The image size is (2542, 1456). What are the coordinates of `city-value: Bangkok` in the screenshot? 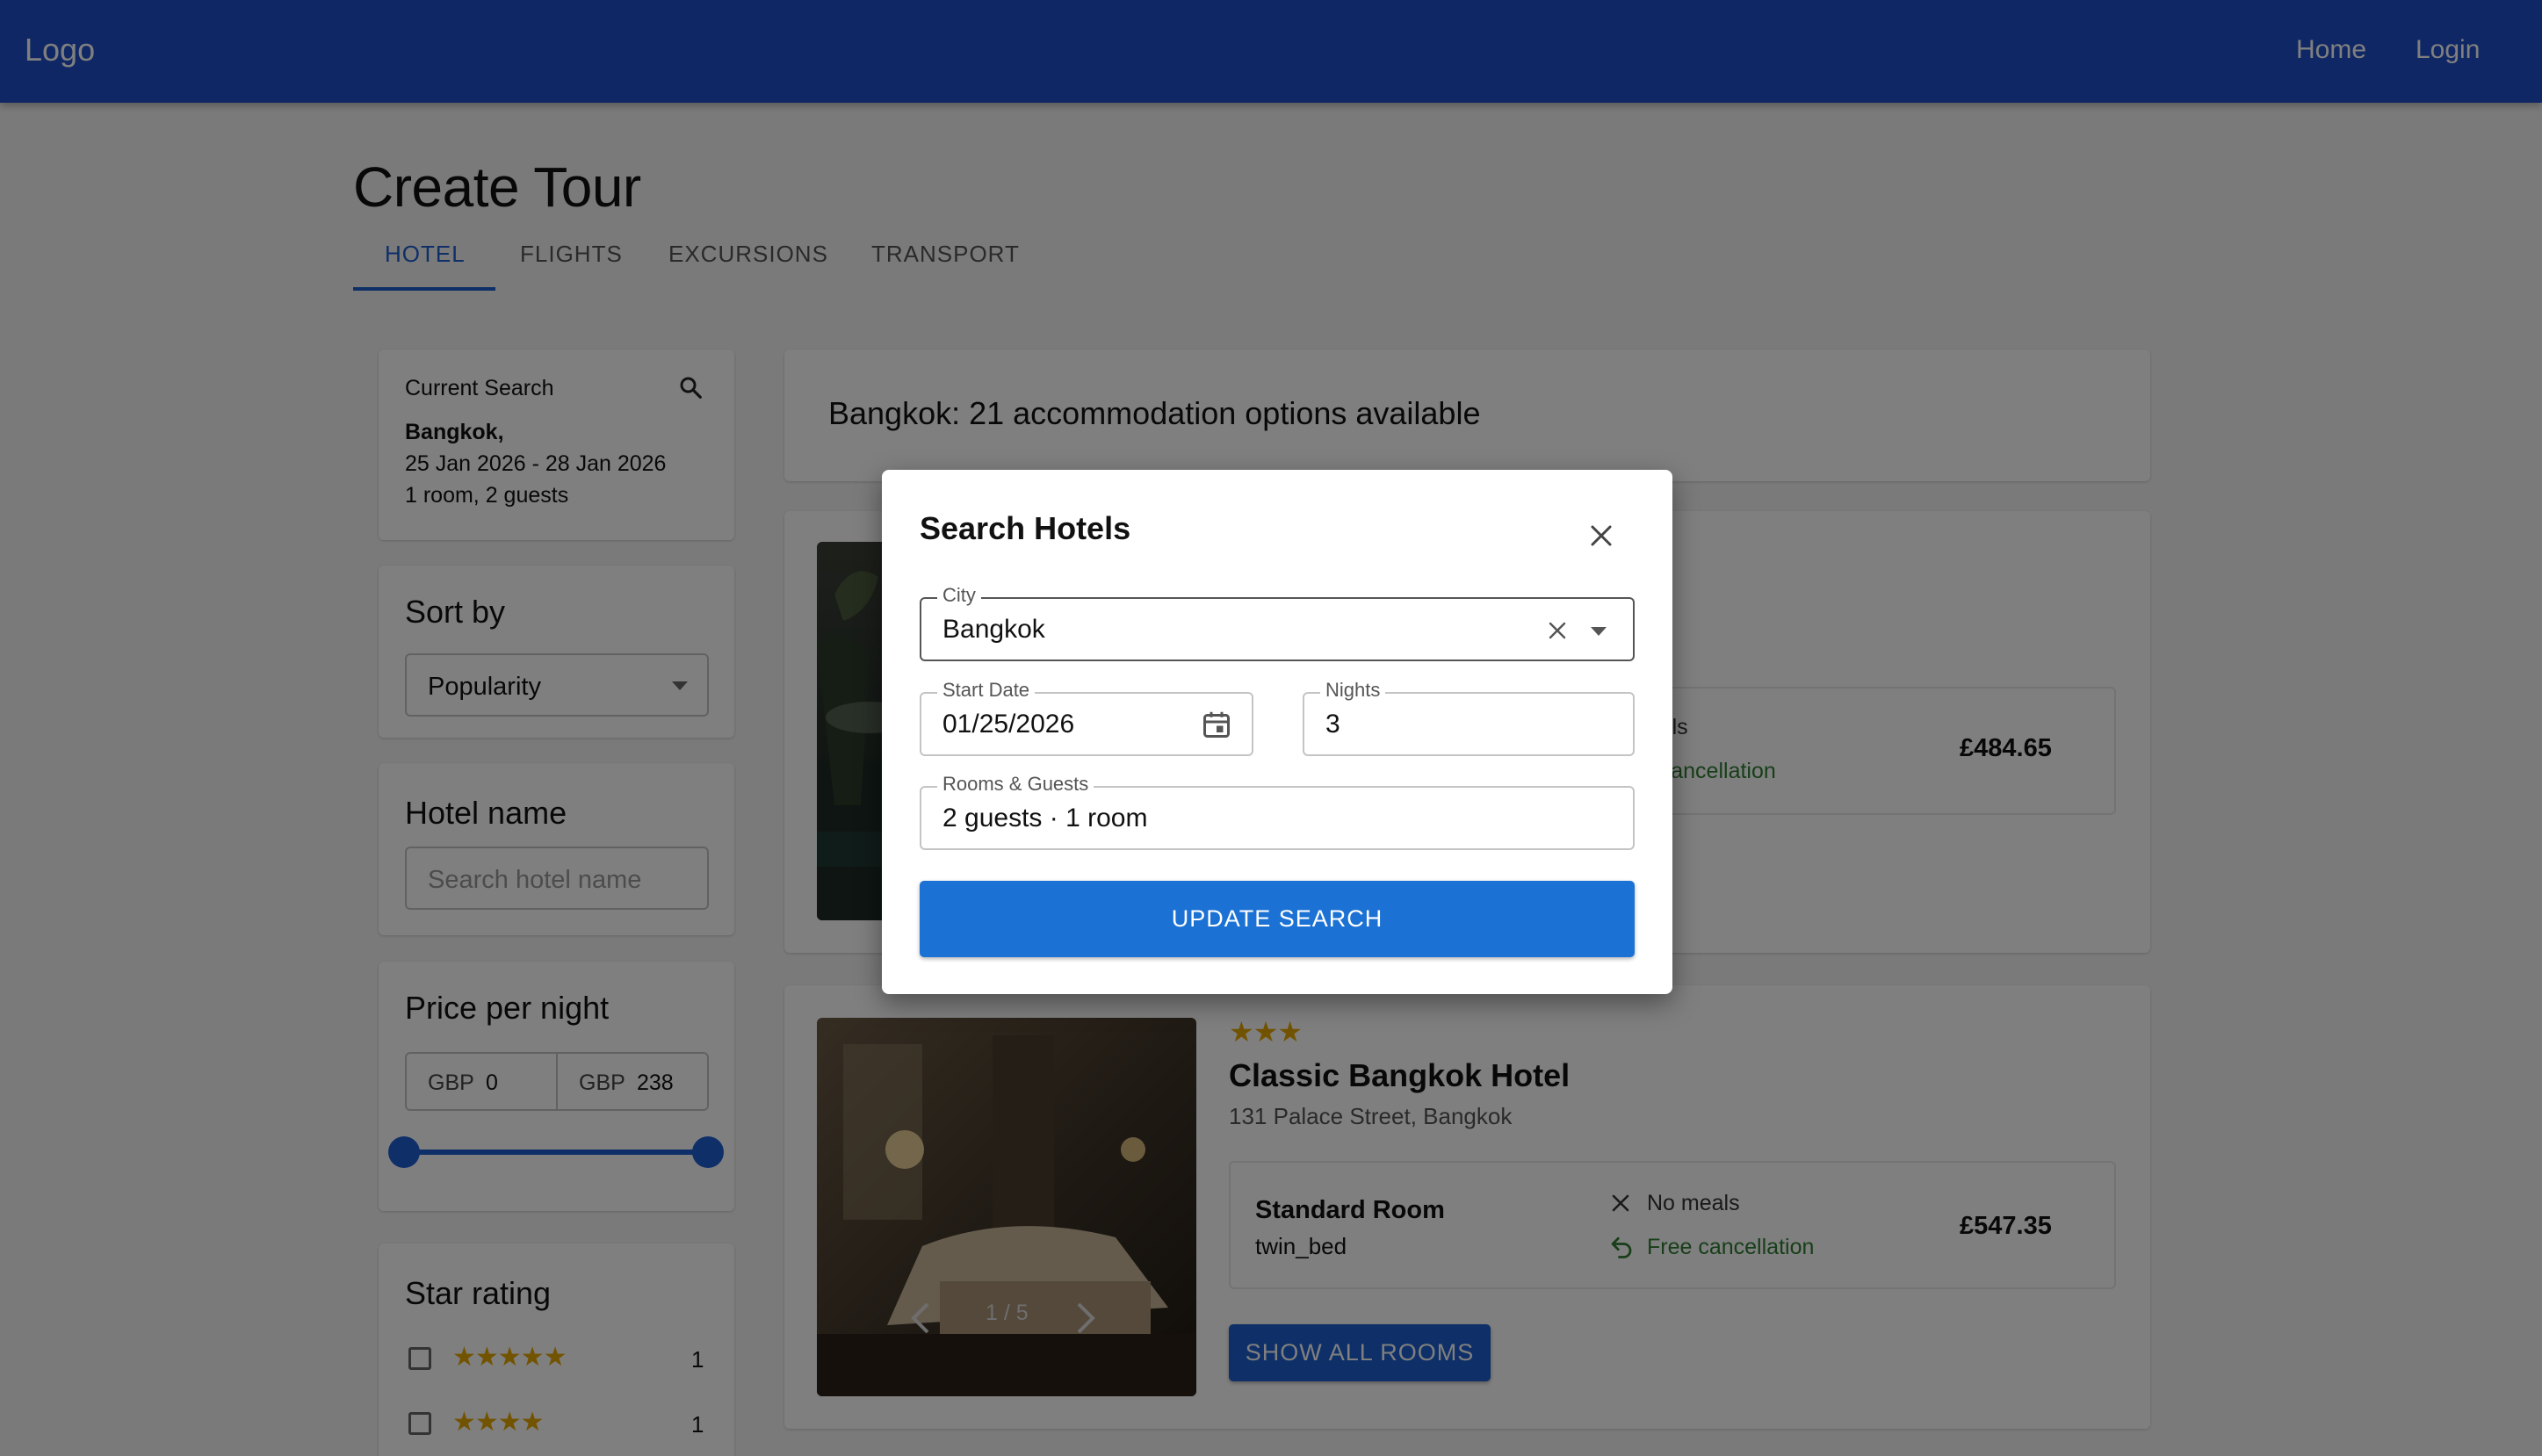 It's located at (993, 629).